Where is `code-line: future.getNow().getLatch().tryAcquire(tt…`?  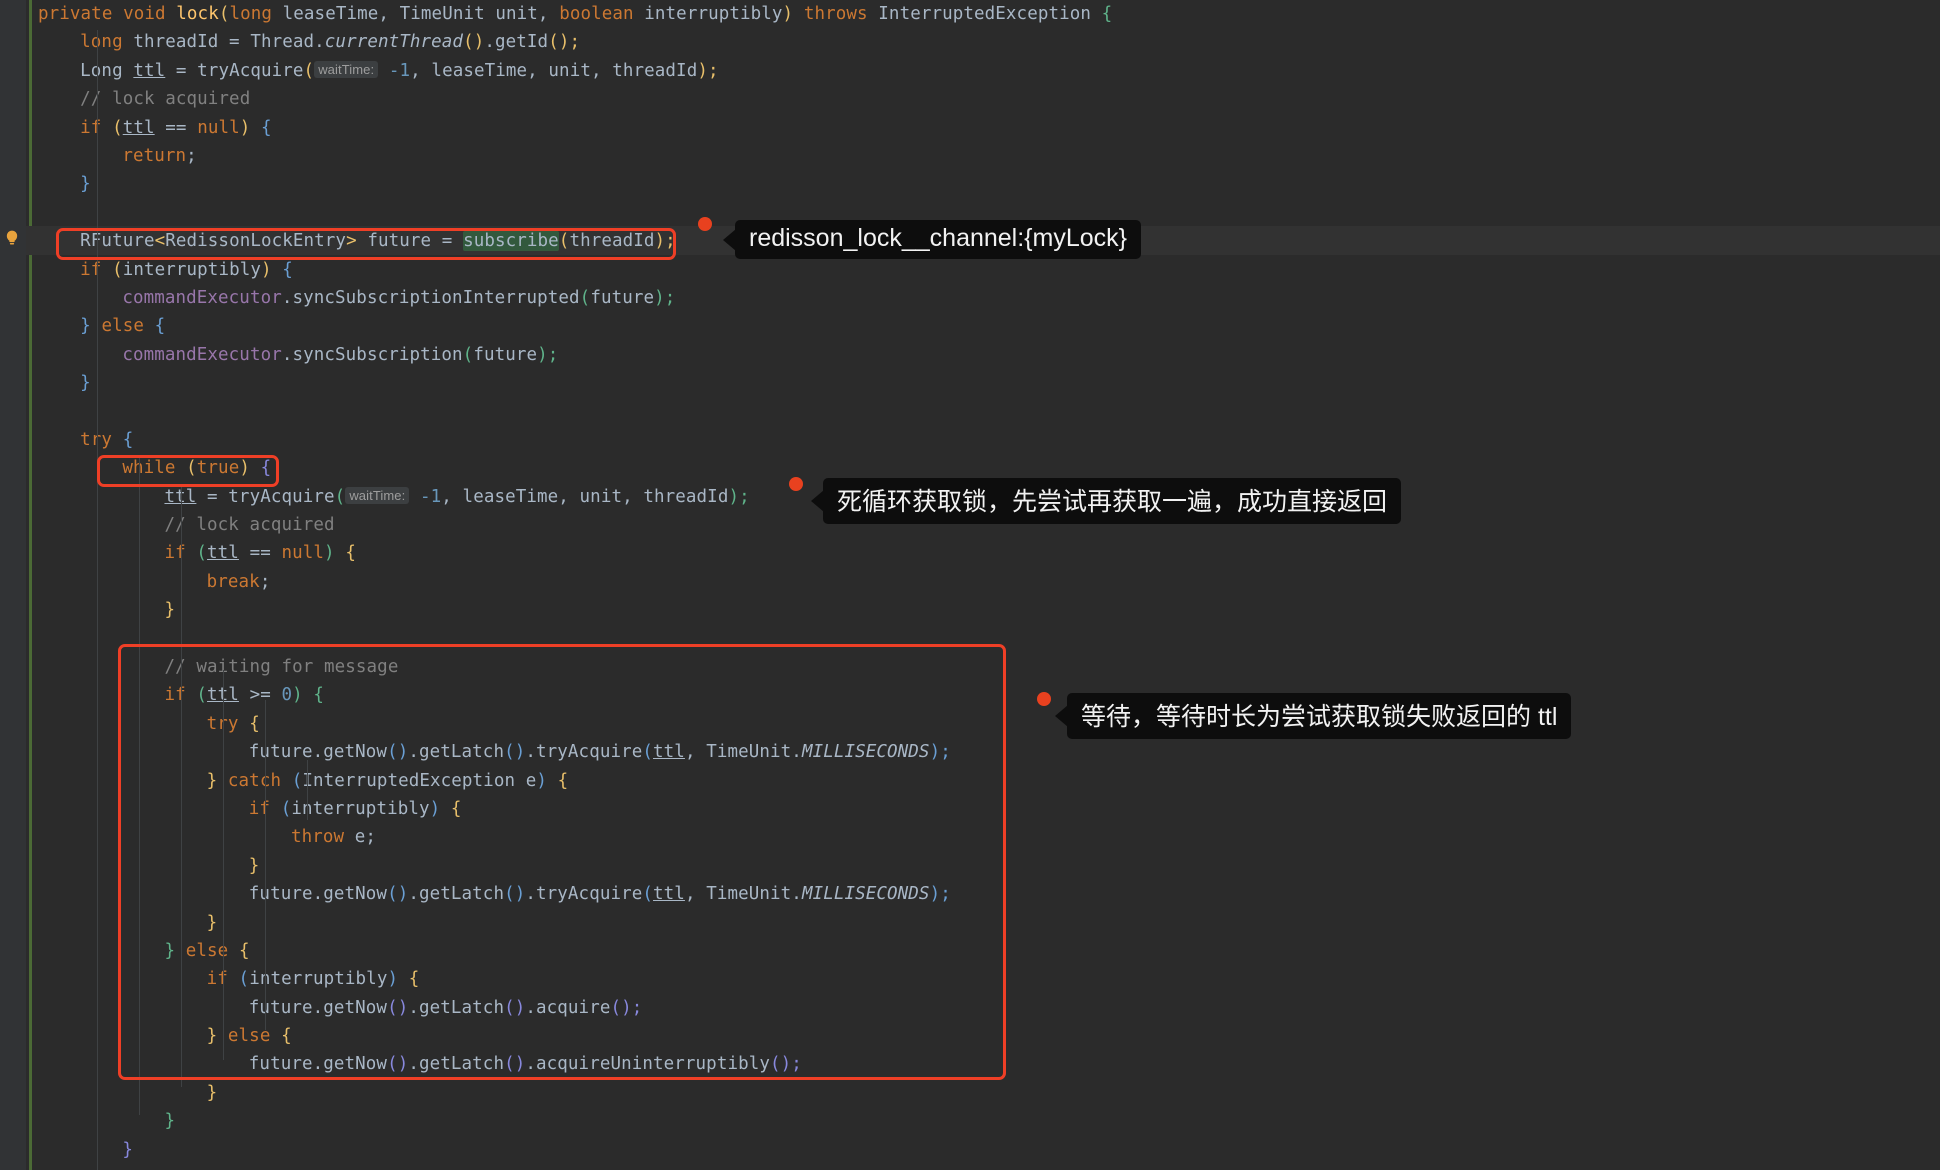
code-line: future.getNow().getLatch().tryAcquire(tt… is located at coordinates (983, 894).